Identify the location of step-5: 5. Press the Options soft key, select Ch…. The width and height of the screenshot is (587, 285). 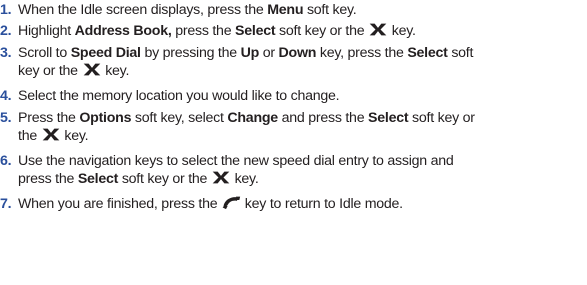
(293, 127).